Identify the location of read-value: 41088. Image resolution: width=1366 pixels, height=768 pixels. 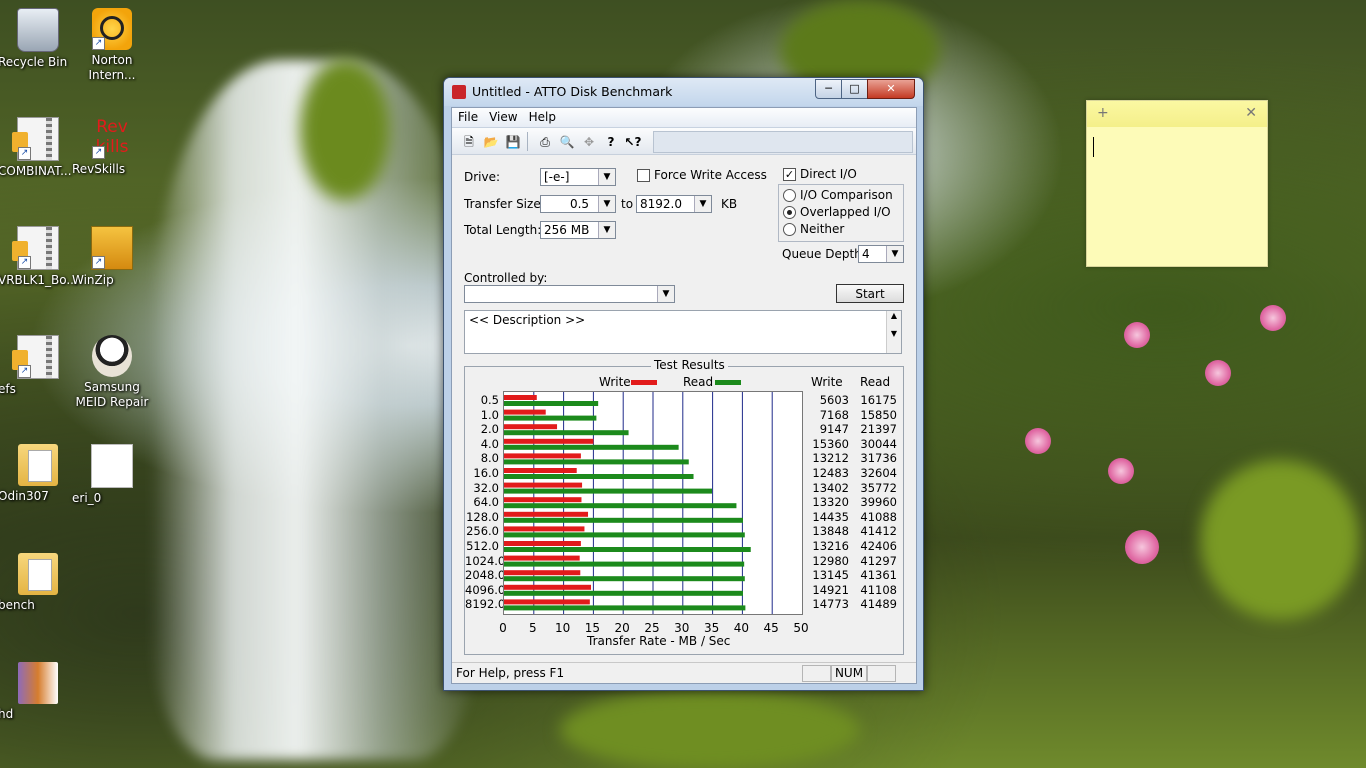
(878, 516).